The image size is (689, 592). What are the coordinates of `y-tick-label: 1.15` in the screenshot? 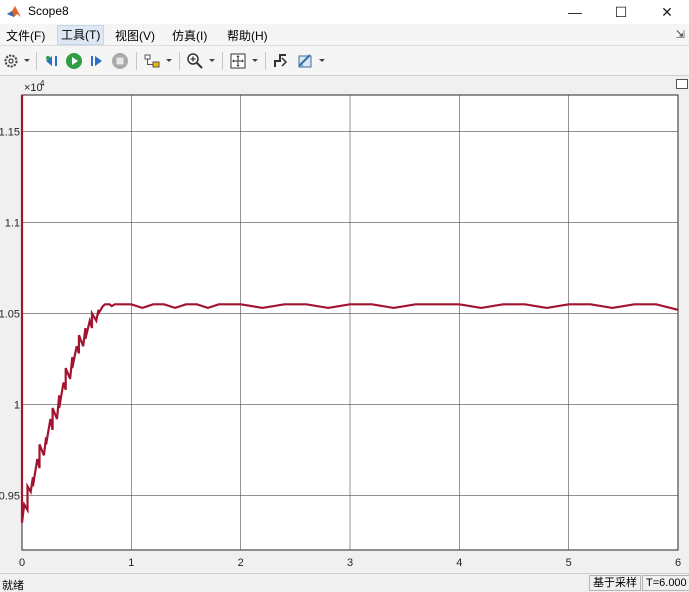 It's located at (10, 132).